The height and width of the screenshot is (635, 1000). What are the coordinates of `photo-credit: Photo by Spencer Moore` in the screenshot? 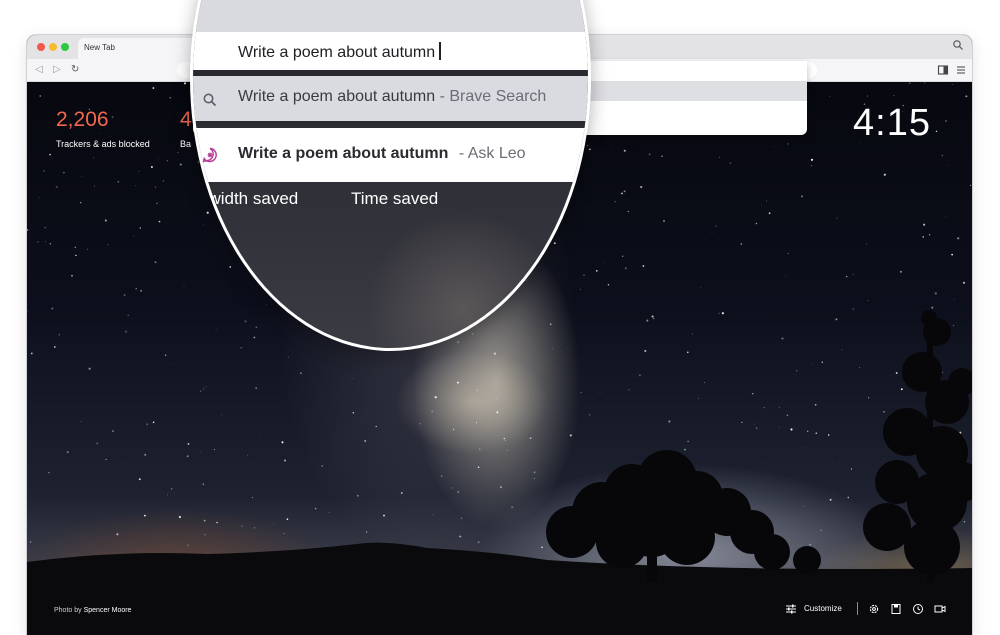 It's located at (92, 610).